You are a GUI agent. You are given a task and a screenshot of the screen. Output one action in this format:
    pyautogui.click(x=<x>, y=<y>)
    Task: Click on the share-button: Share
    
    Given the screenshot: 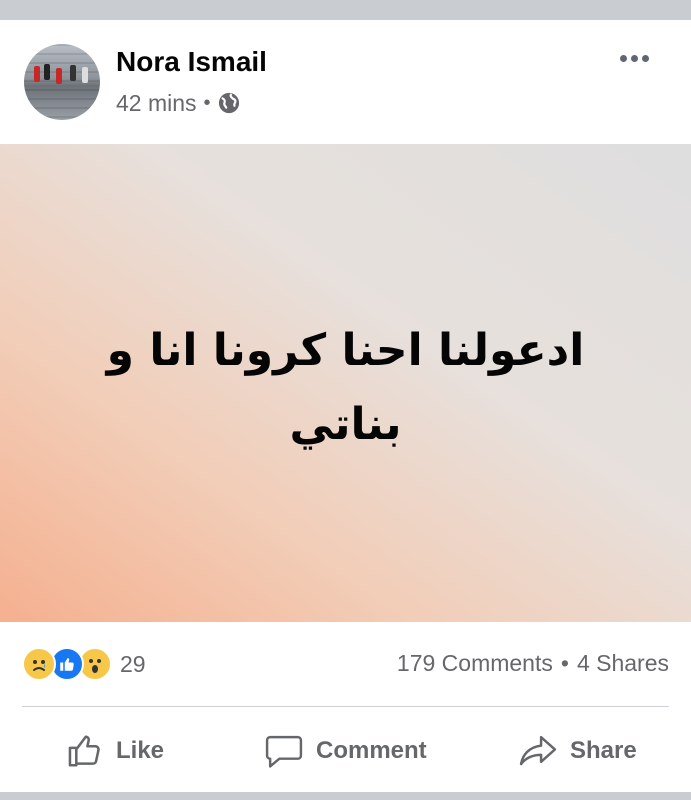 What is the action you would take?
    pyautogui.click(x=577, y=751)
    